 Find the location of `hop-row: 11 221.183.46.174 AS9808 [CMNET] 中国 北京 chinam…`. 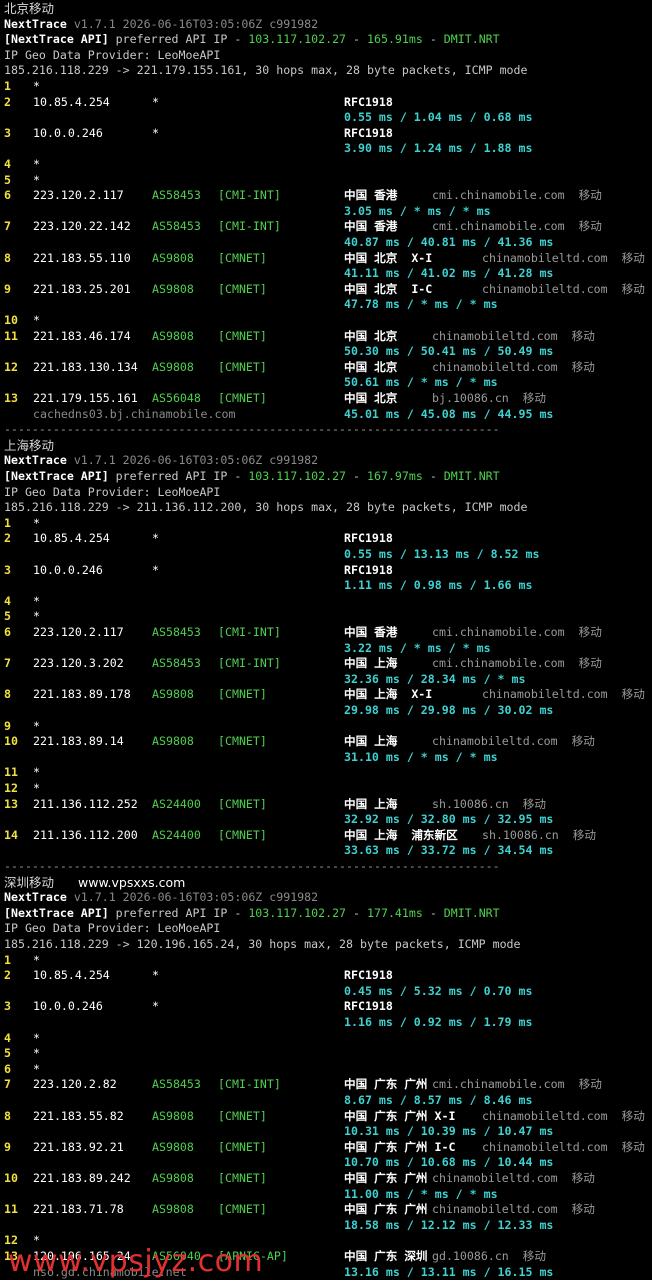

hop-row: 11 221.183.46.174 AS9808 [CMNET] 中国 北京 chinam… is located at coordinates (326, 337).